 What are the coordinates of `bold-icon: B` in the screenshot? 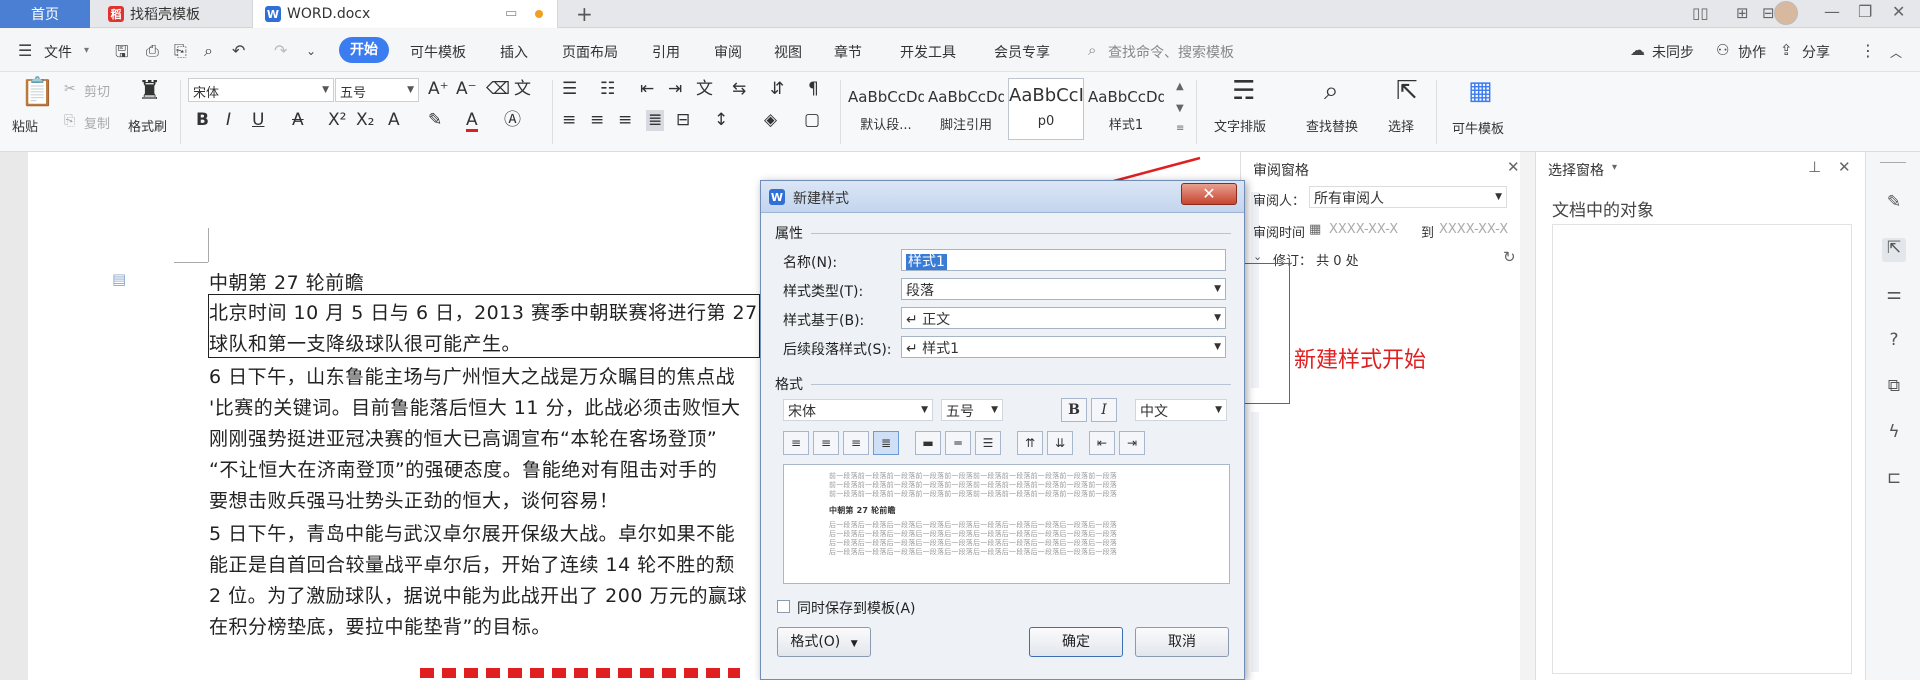 It's located at (202, 120).